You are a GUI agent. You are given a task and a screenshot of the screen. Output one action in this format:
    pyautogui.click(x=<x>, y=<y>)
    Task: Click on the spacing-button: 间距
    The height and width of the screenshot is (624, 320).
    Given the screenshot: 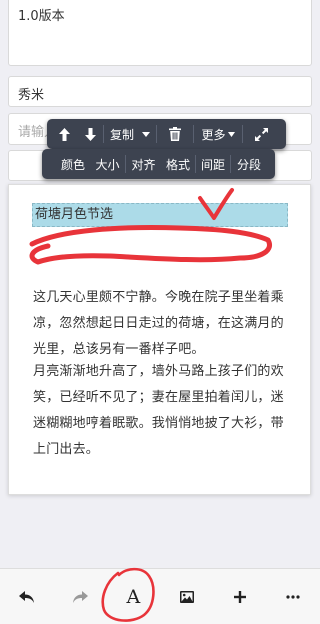 What is the action you would take?
    pyautogui.click(x=213, y=164)
    